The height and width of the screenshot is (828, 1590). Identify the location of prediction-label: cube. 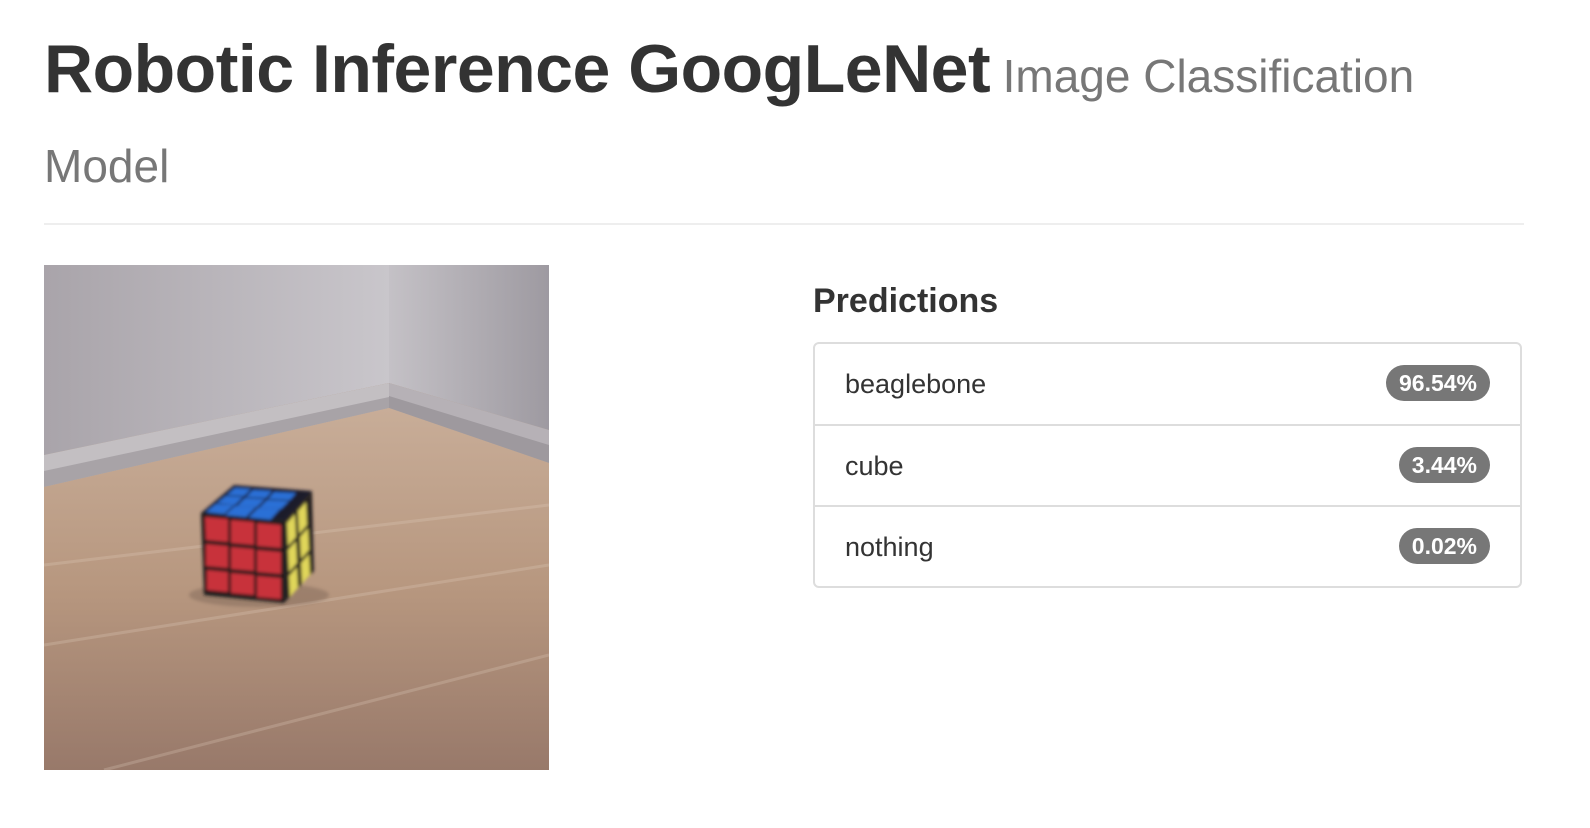
(874, 466).